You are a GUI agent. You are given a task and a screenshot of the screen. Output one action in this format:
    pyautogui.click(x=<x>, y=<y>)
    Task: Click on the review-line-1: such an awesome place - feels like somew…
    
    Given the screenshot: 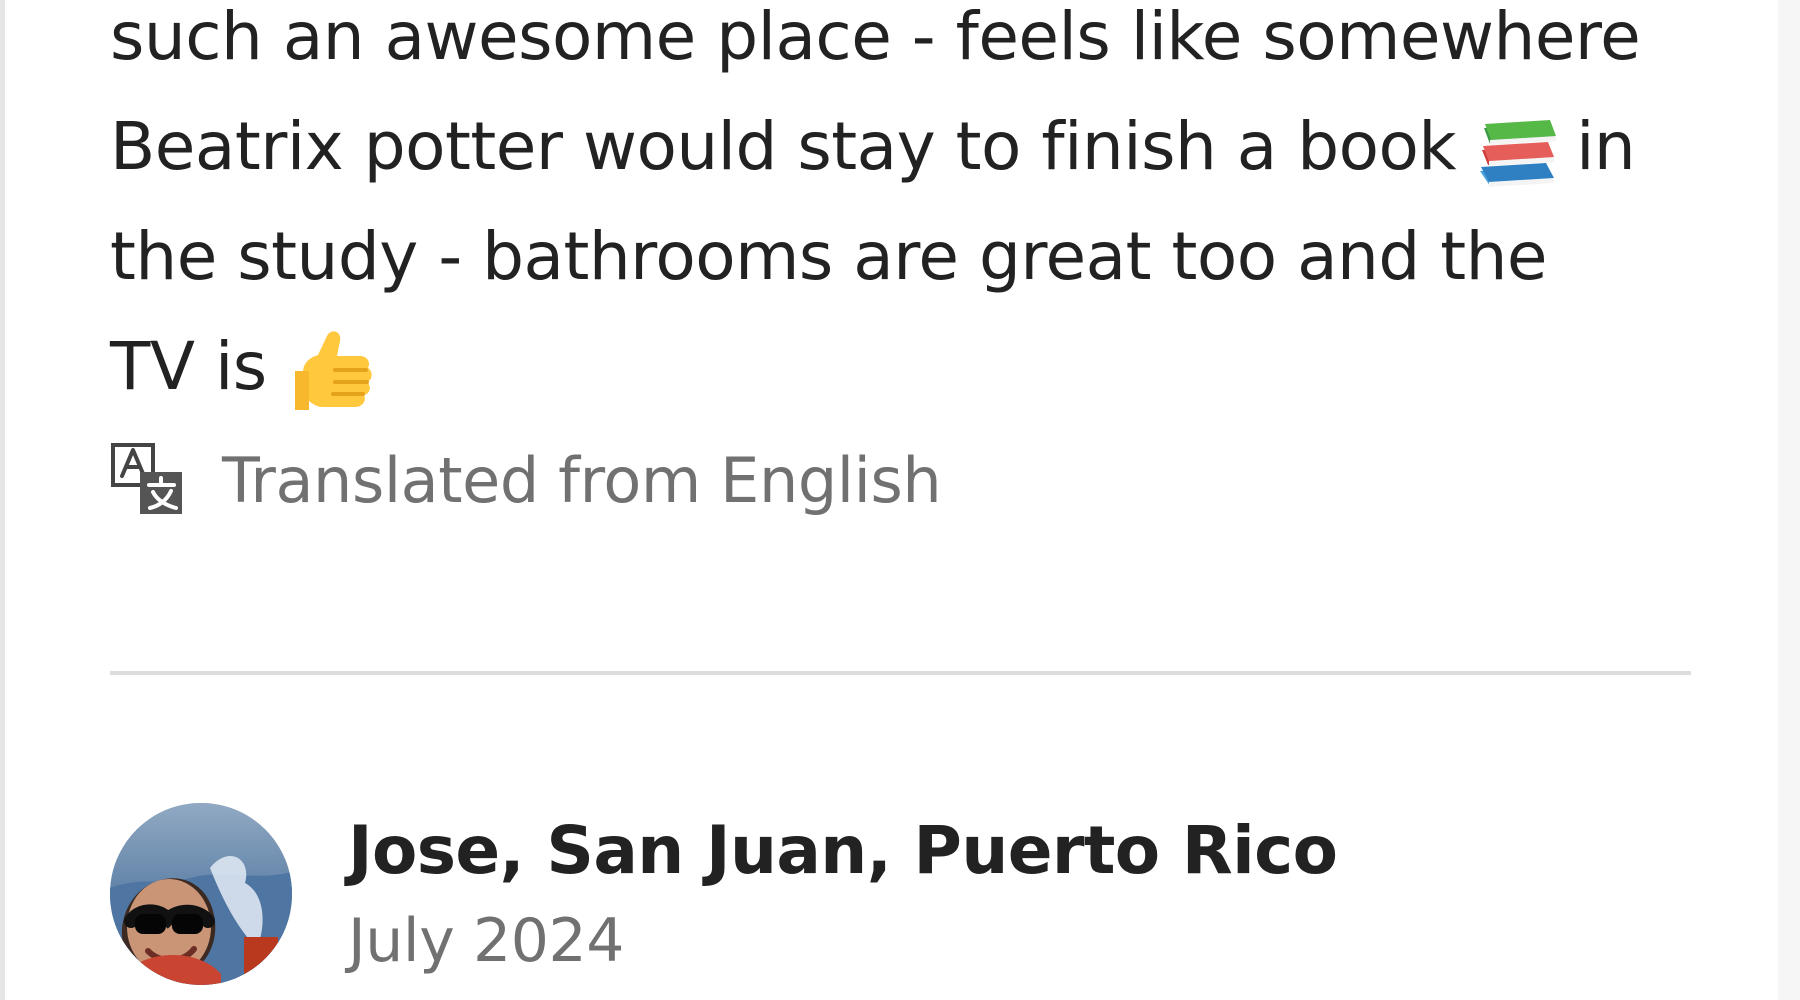 What is the action you would take?
    pyautogui.click(x=875, y=37)
    